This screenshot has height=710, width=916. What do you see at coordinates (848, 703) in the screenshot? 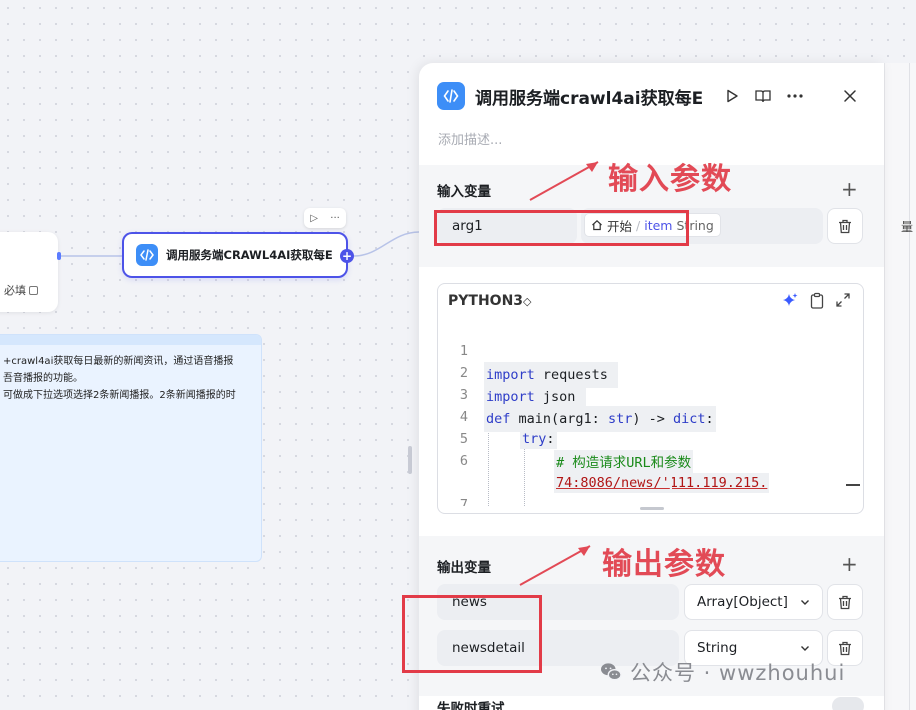
I see `retry-toggle` at bounding box center [848, 703].